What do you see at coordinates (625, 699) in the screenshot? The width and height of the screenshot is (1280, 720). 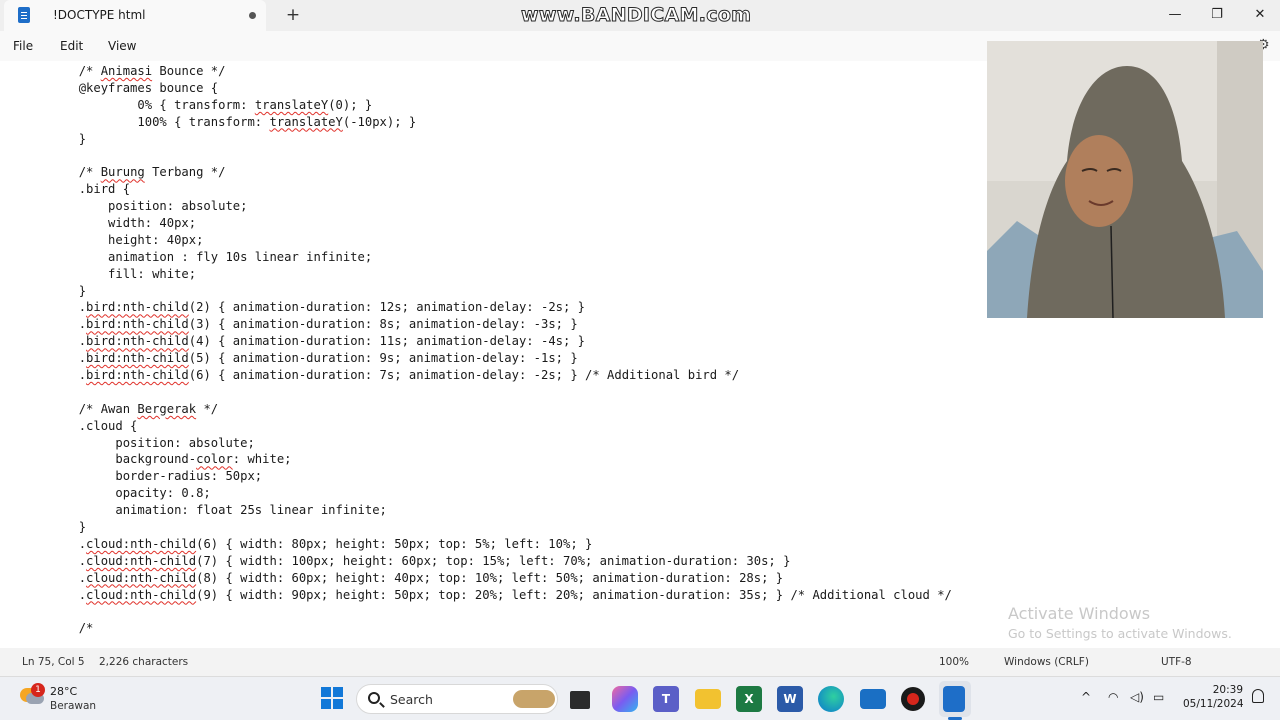 I see `copilot-icon` at bounding box center [625, 699].